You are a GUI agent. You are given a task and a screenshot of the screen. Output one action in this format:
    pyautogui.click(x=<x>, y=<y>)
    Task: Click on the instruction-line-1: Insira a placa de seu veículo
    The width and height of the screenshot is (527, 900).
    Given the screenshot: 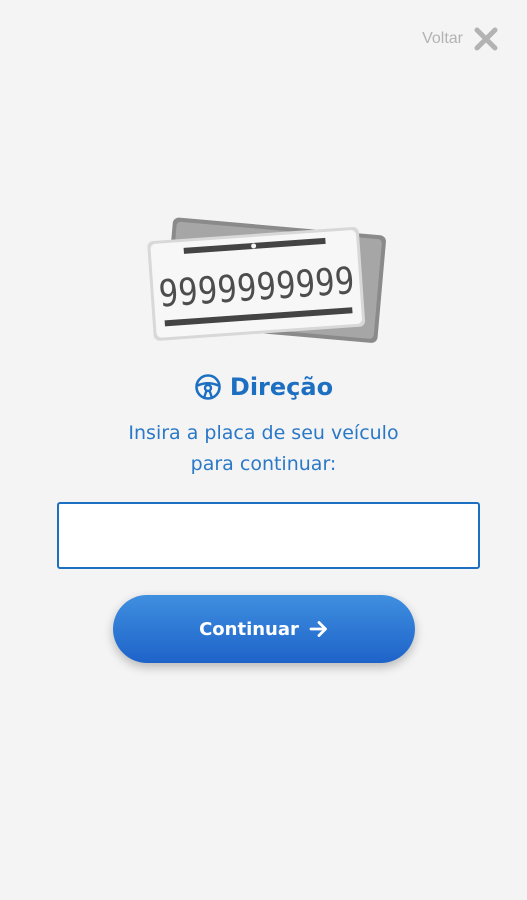 What is the action you would take?
    pyautogui.click(x=263, y=433)
    